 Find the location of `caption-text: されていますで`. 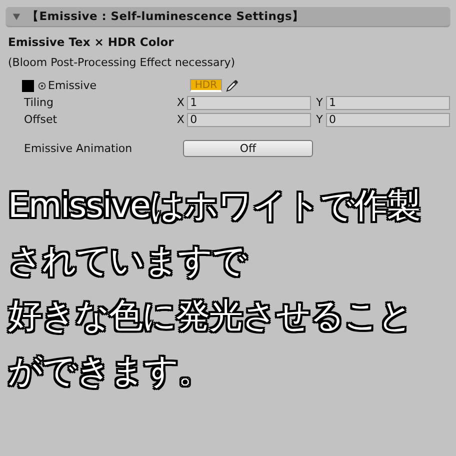

caption-text: されていますで is located at coordinates (127, 261).